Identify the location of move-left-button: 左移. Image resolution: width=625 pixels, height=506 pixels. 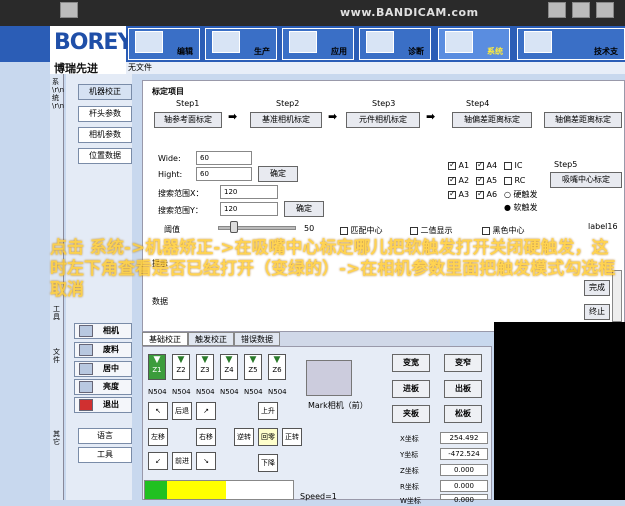
(158, 437).